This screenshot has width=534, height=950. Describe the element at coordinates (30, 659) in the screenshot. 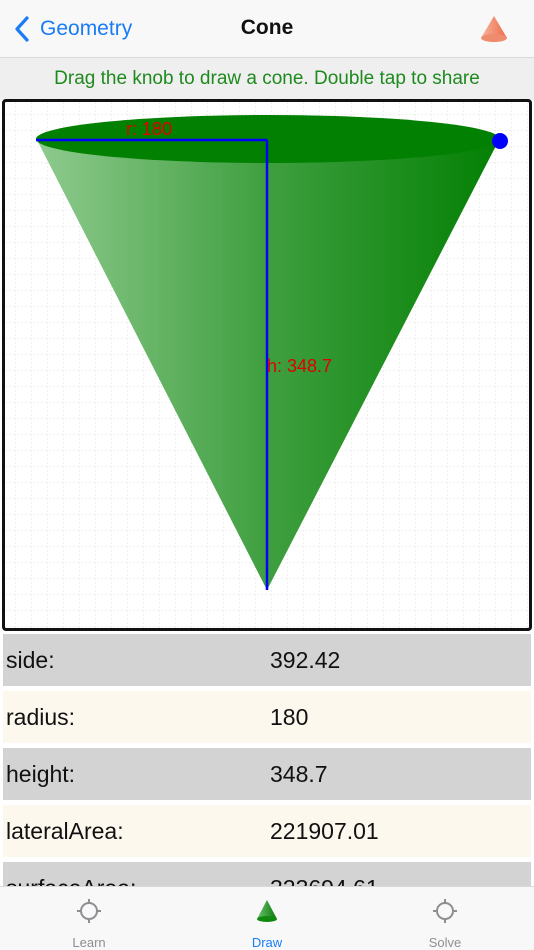

I see `property-name: side:` at that location.